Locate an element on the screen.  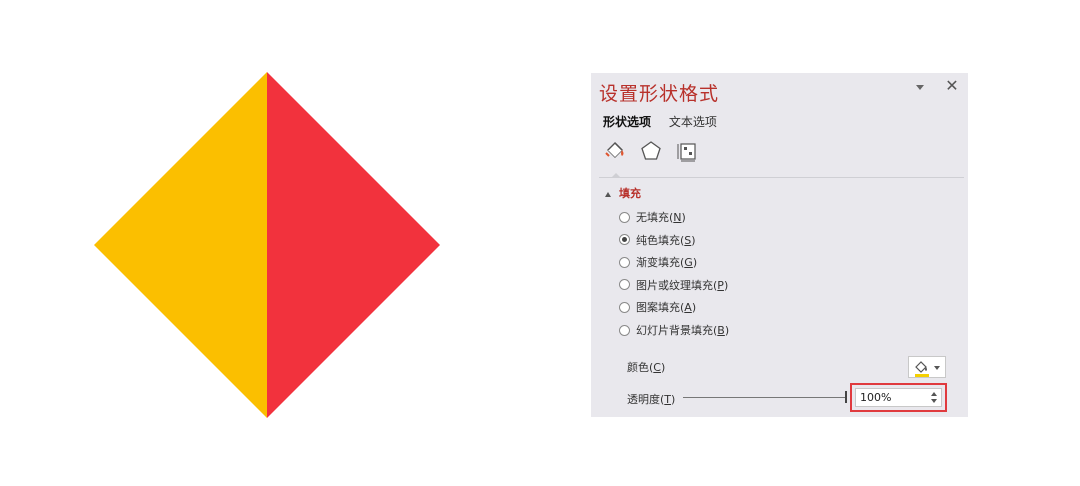
radio-label: 图案填充( is located at coordinates (660, 308).